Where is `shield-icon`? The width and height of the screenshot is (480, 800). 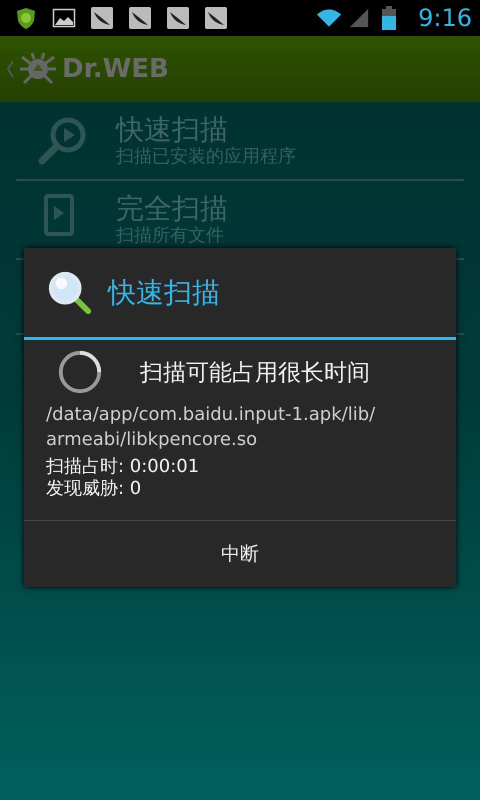 shield-icon is located at coordinates (26, 18).